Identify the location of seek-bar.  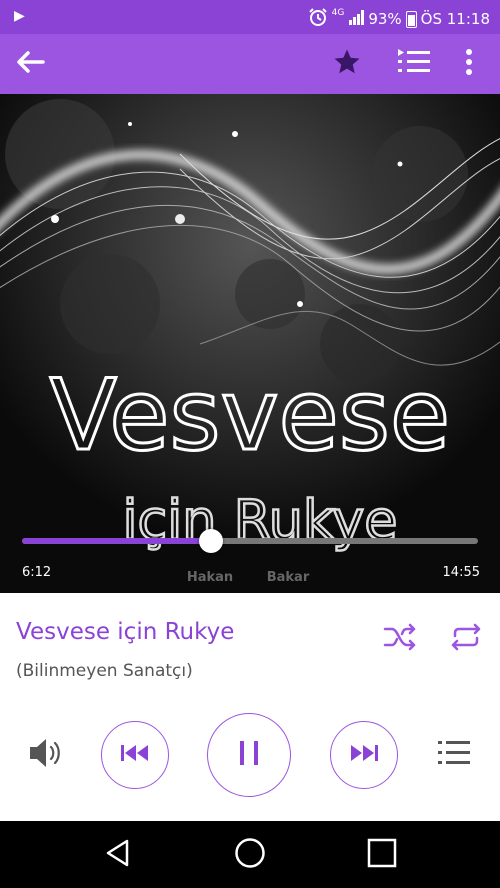
(250, 541).